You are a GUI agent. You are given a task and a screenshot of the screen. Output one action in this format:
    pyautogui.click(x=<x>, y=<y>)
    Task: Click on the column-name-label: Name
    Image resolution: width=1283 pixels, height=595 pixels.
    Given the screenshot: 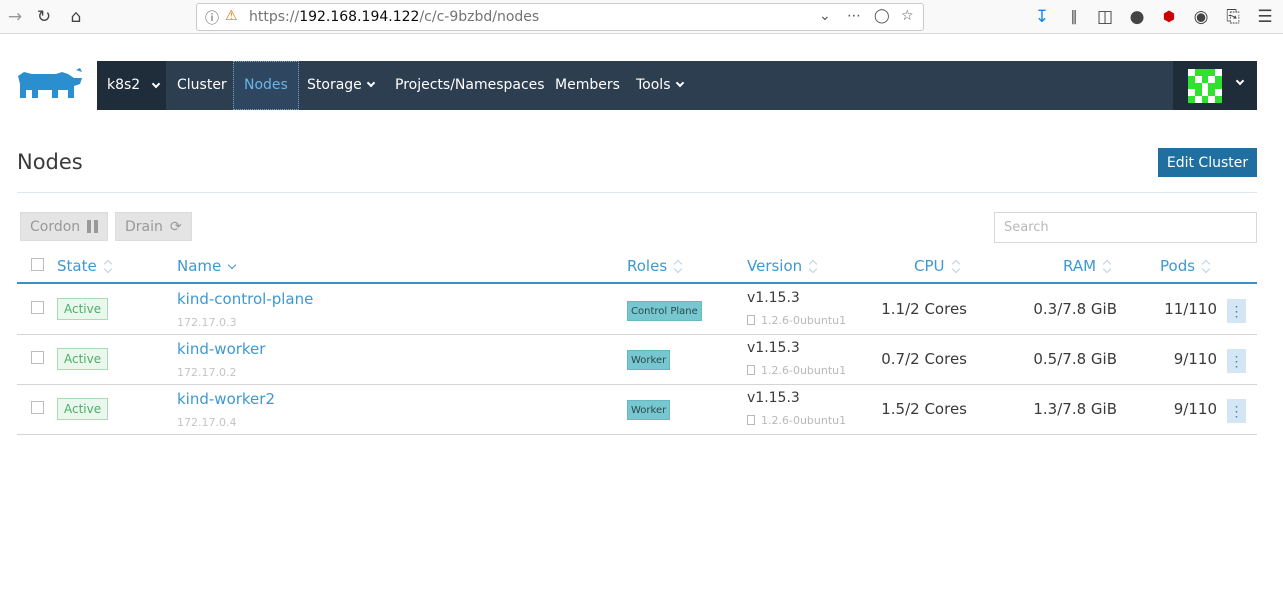 What is the action you would take?
    pyautogui.click(x=199, y=266)
    